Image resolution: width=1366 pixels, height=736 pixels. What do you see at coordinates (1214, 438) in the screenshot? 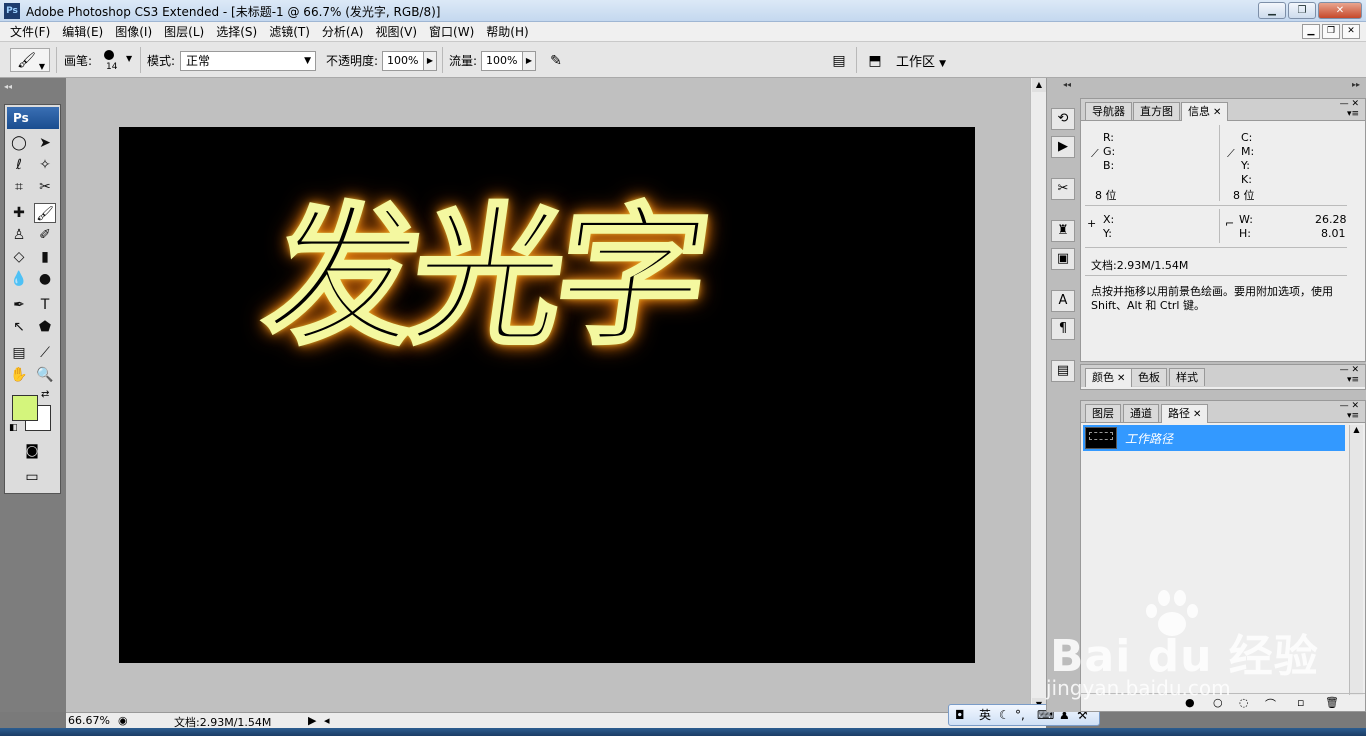
I see `path-row: 工作路径` at bounding box center [1214, 438].